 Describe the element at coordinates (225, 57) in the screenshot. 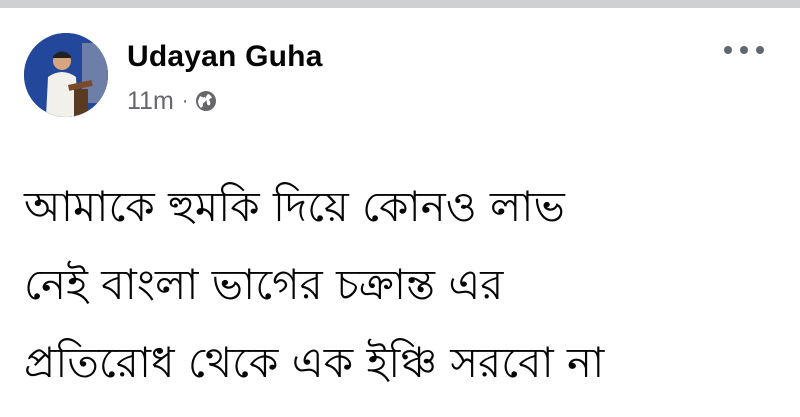

I see `author-name: Udayan Guha` at that location.